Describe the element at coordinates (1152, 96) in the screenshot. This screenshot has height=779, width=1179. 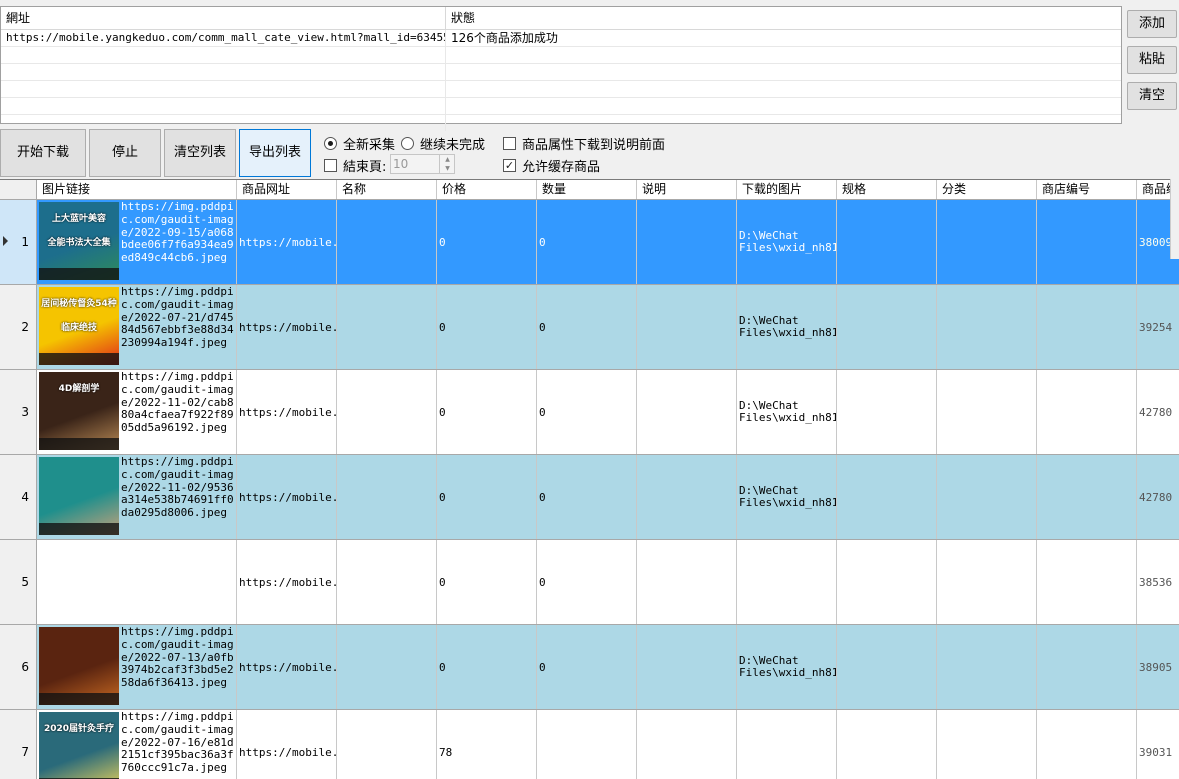
I see `clear-button: 清空` at that location.